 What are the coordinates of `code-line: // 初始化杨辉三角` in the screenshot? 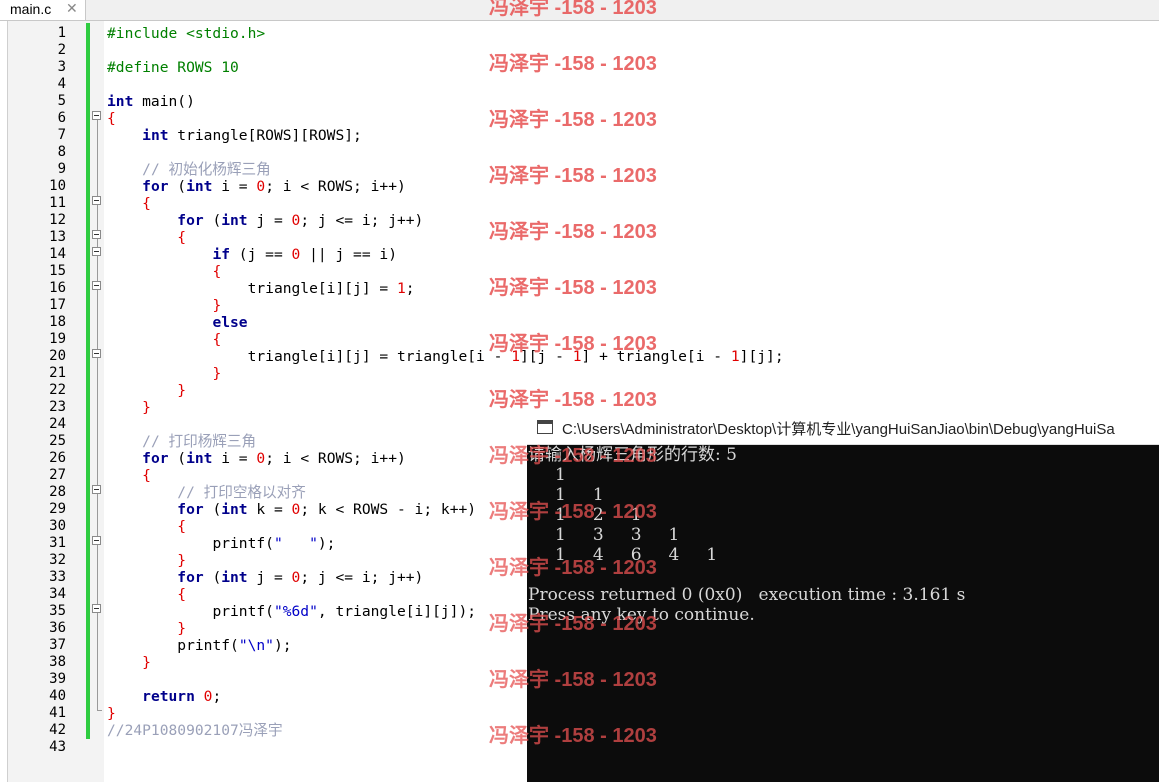 It's located at (189, 169).